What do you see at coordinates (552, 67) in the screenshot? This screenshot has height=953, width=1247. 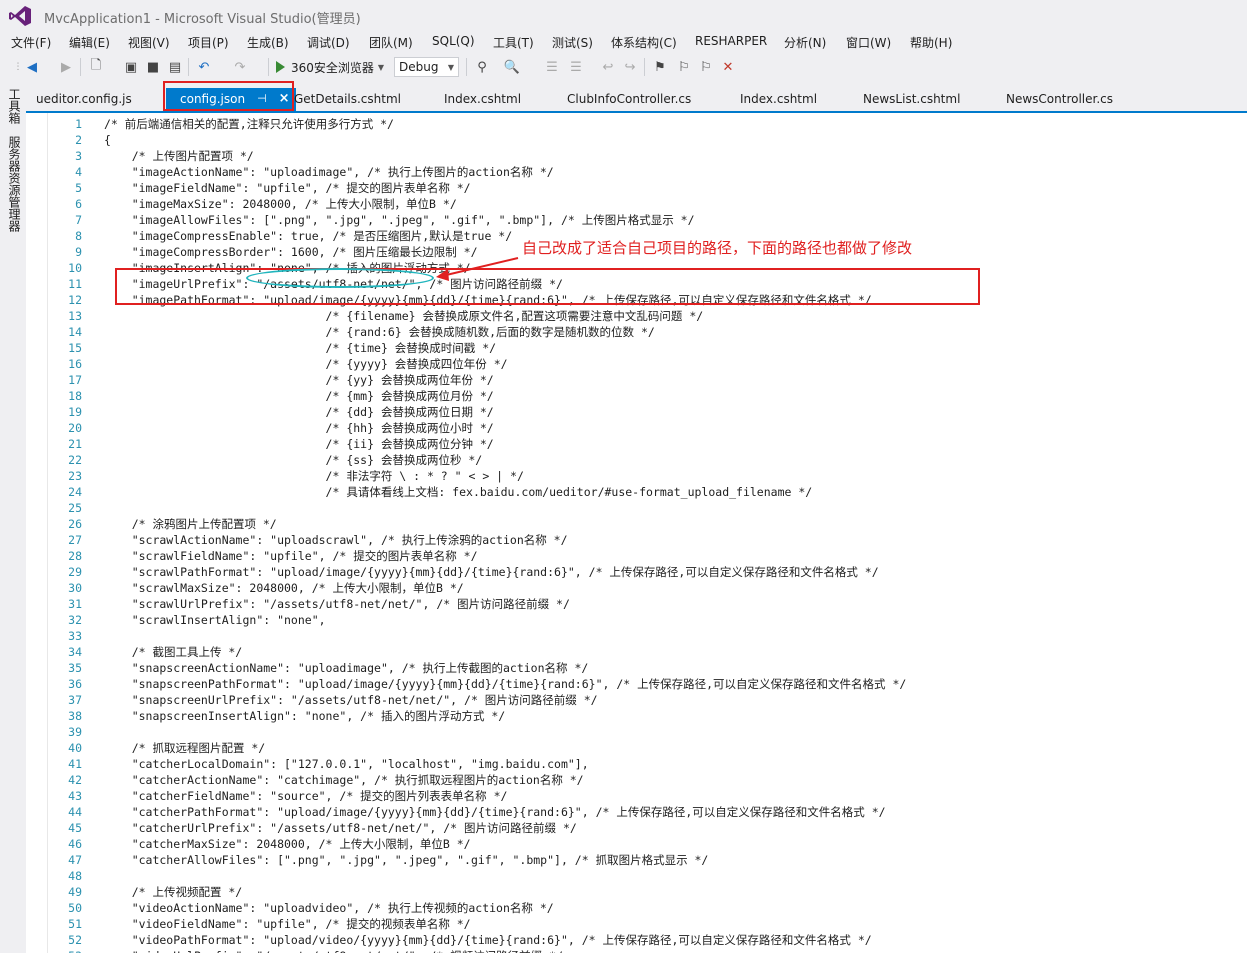 I see `comment-icon: ☰` at bounding box center [552, 67].